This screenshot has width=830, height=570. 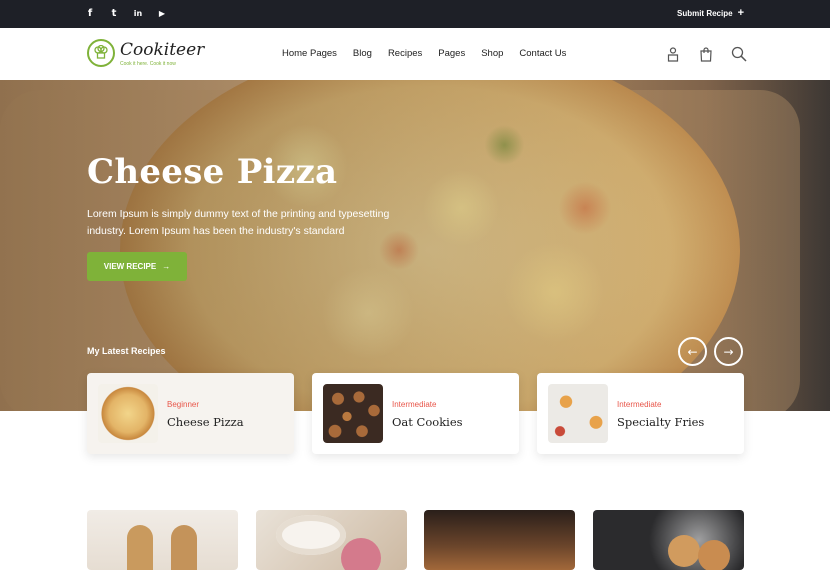 What do you see at coordinates (415, 413) in the screenshot?
I see `recipe-card: Intermediate Oat Cookies` at bounding box center [415, 413].